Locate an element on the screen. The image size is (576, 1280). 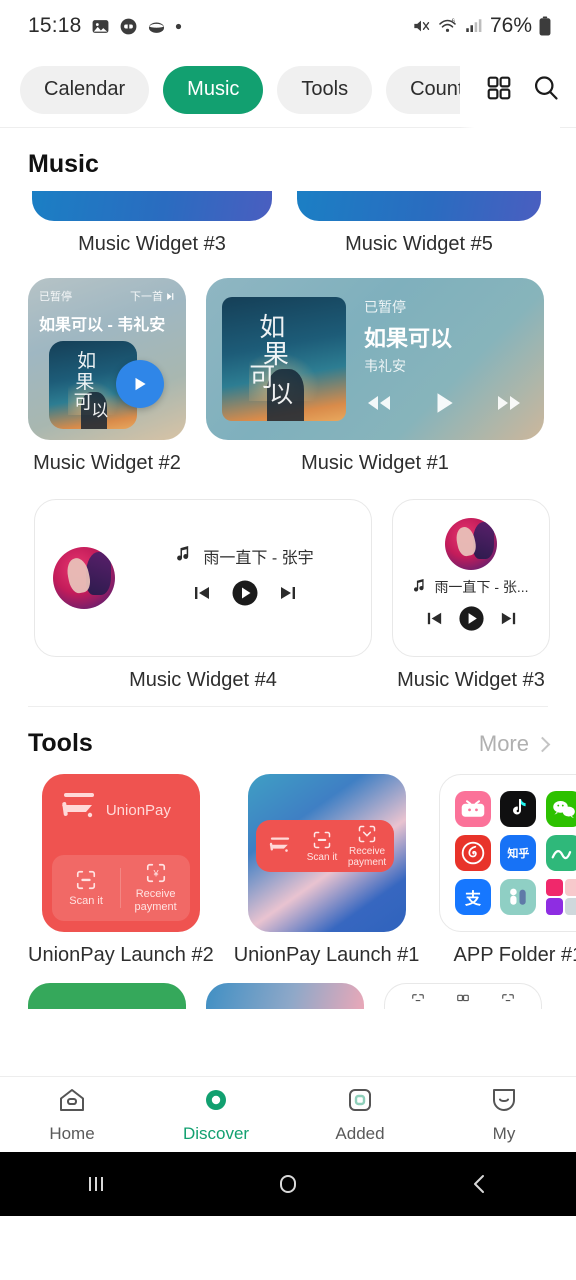
category-chip-list: Calendar Music Tools Countdown is located at coordinates (240, 89).